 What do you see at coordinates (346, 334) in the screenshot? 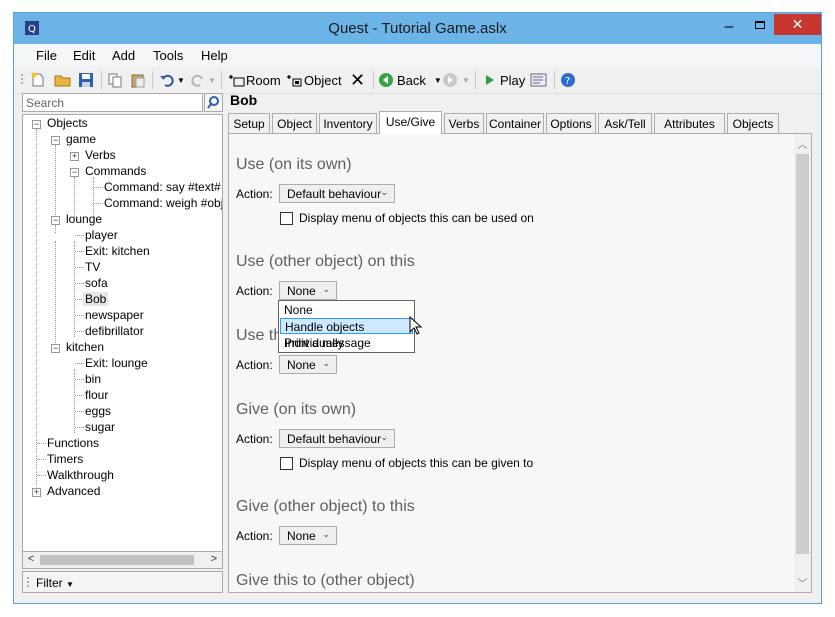
I see `dropdown-option-handle-individually: Handle objects individually` at bounding box center [346, 334].